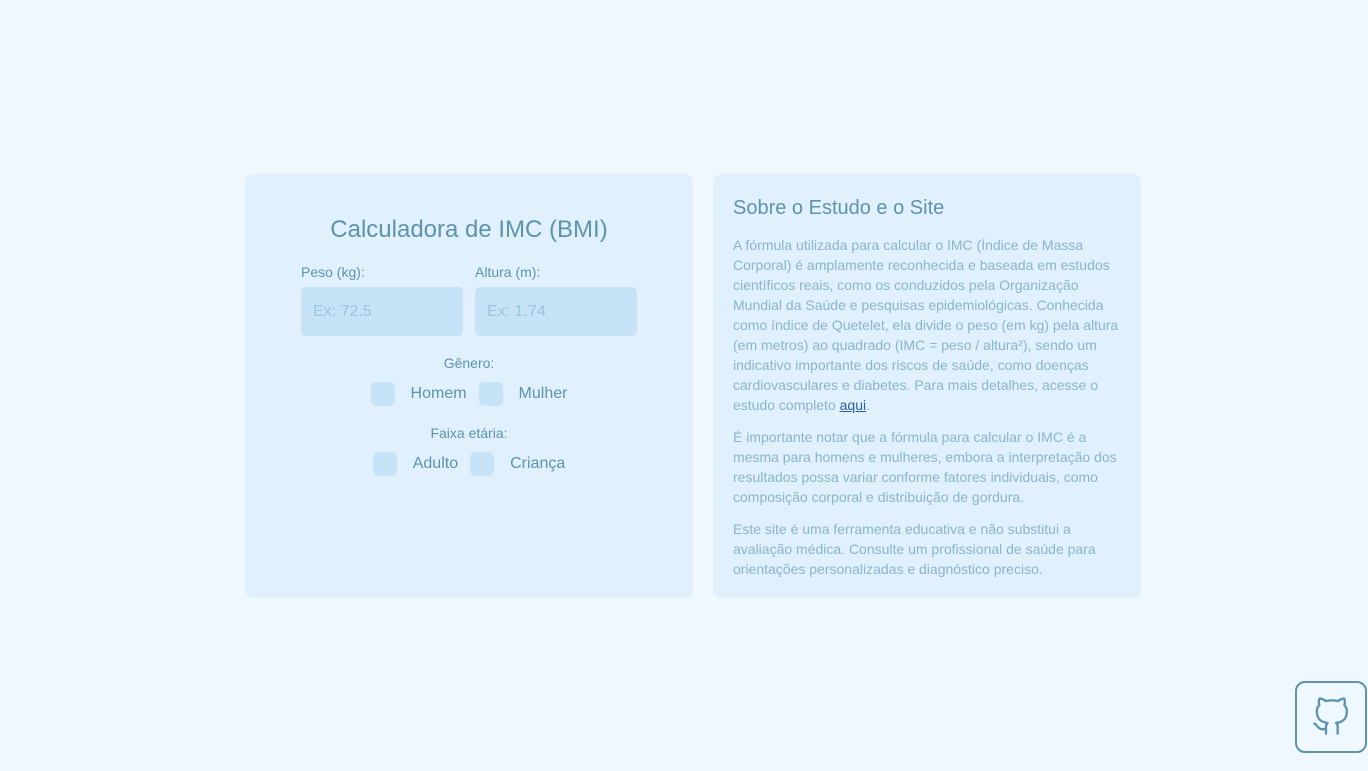 The image size is (1368, 771). Describe the element at coordinates (556, 311) in the screenshot. I see `height-input` at that location.